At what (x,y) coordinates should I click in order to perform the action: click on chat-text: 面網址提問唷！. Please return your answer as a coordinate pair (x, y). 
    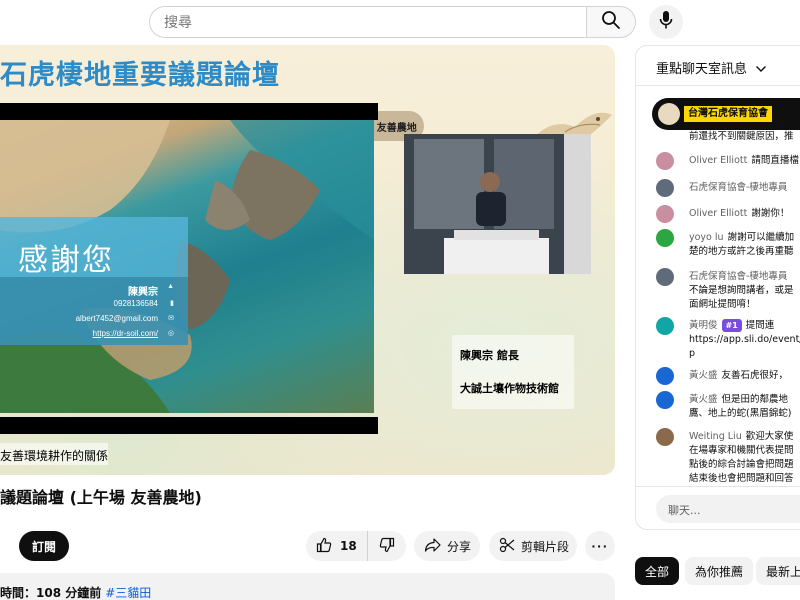
    Looking at the image, I should click on (722, 304).